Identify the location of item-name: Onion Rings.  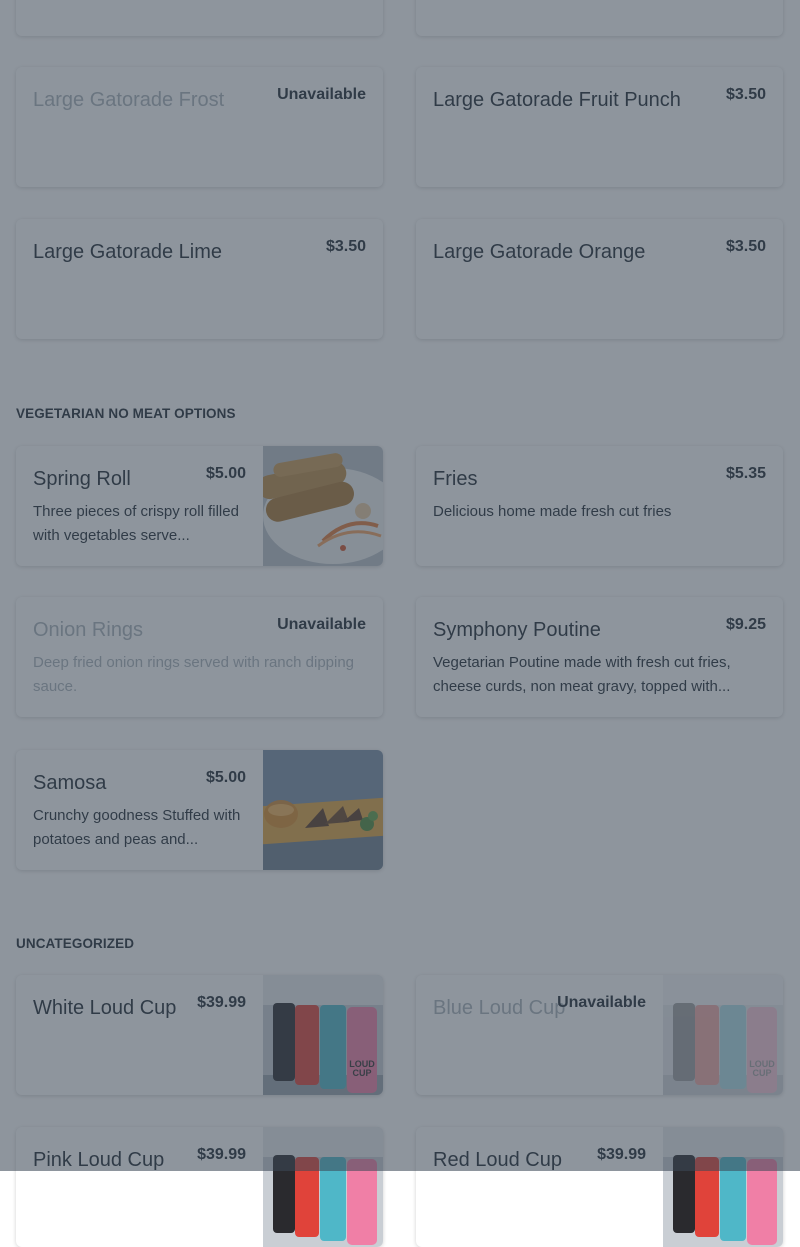
(88, 630).